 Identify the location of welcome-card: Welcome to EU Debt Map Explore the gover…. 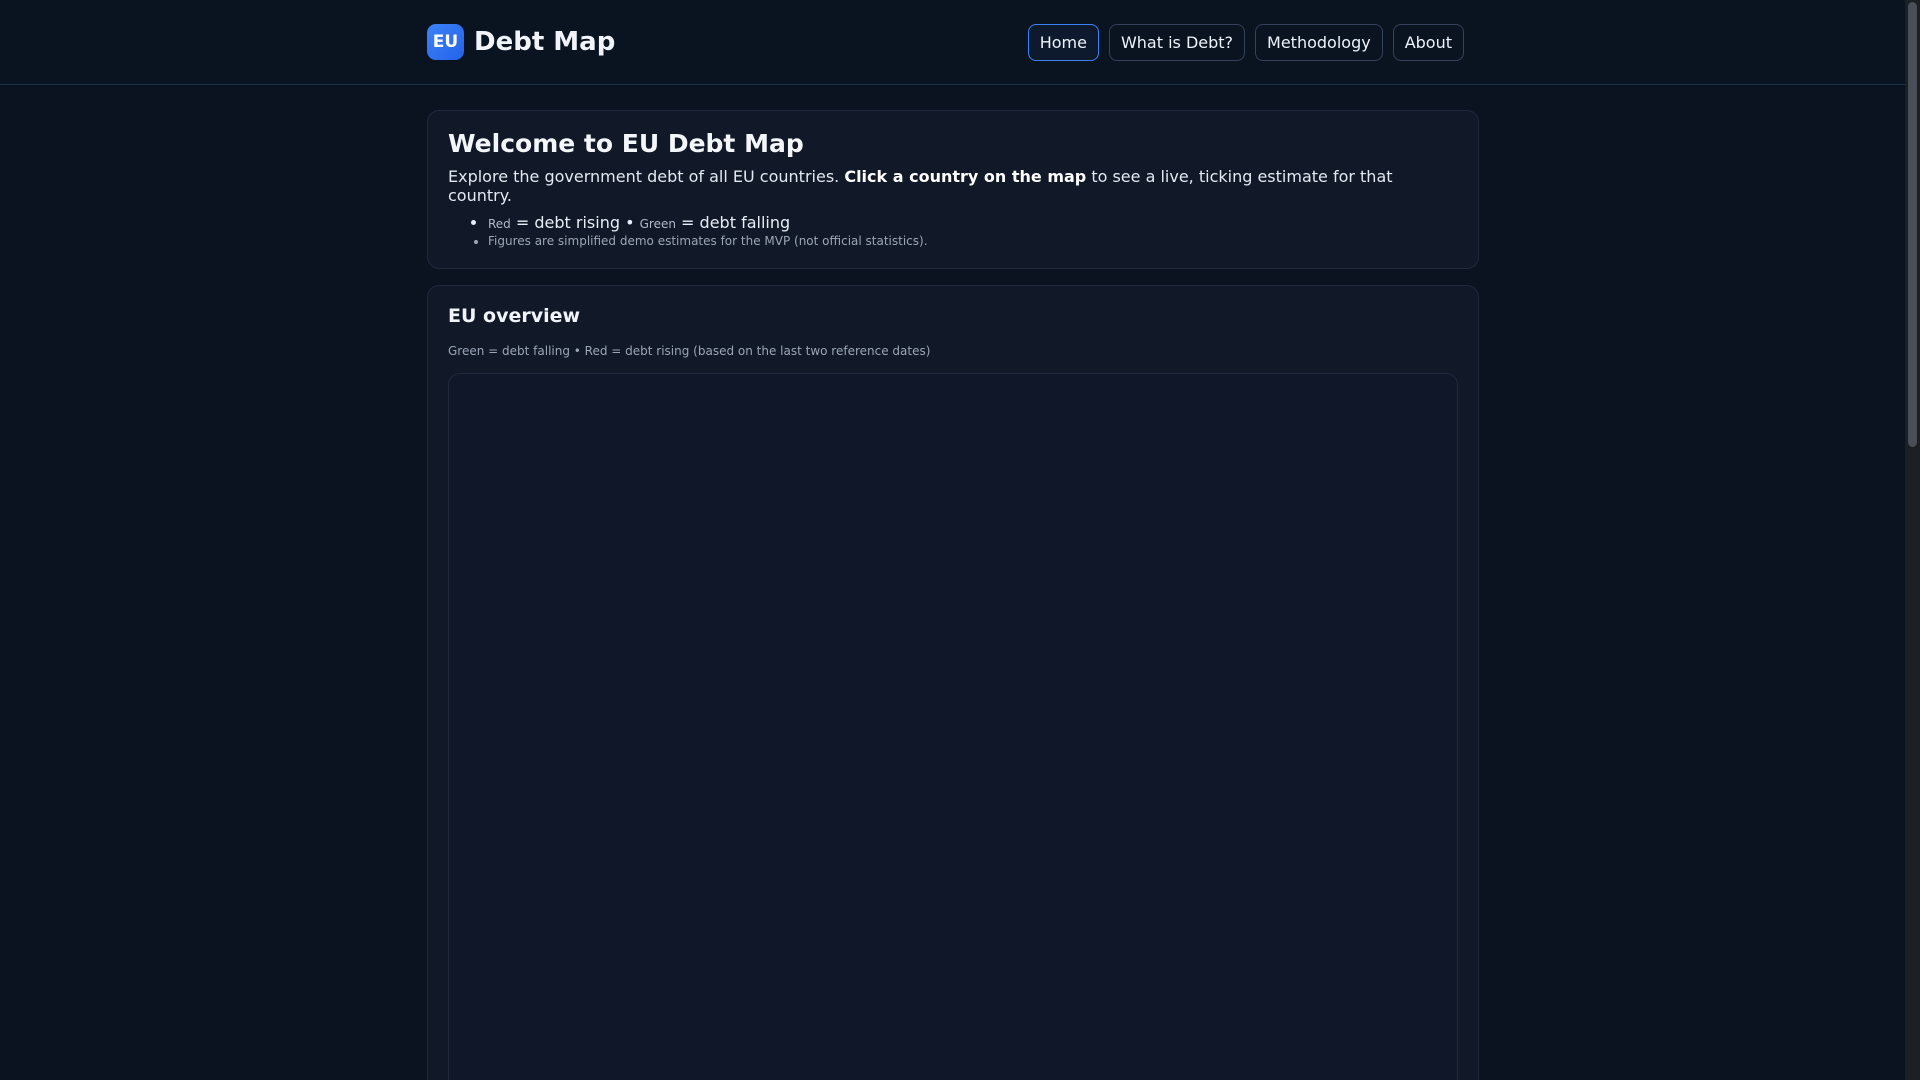
(953, 189).